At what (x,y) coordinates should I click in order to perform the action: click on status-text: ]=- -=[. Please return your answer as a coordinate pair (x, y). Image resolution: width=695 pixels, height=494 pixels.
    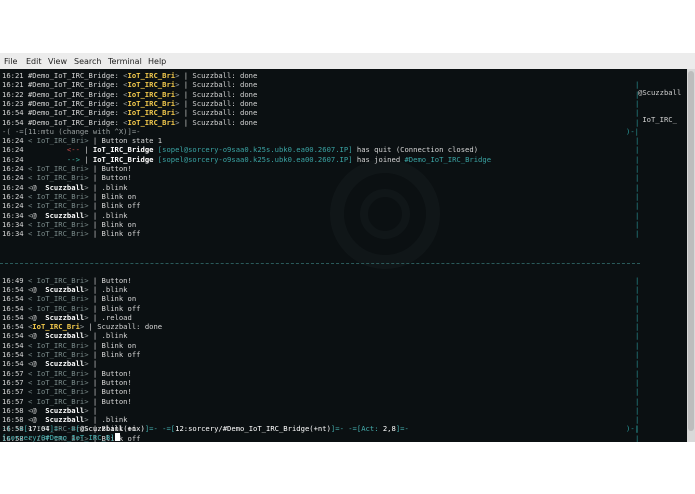
    Looking at the image, I should click on (160, 428).